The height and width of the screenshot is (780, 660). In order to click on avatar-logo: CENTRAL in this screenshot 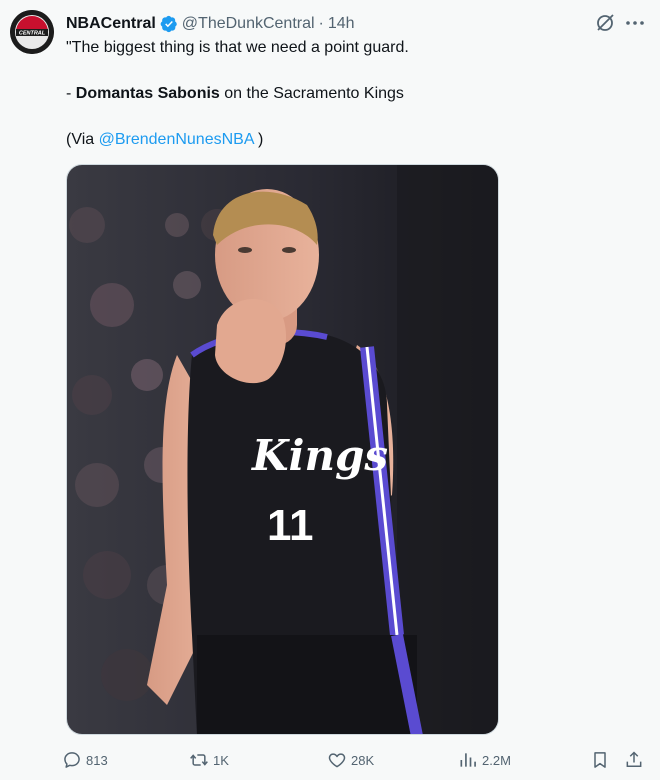, I will do `click(32, 32)`.